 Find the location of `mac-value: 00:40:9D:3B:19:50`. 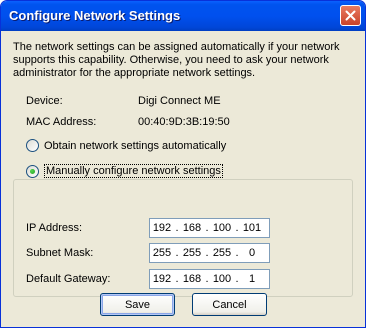

mac-value: 00:40:9D:3B:19:50 is located at coordinates (184, 122).